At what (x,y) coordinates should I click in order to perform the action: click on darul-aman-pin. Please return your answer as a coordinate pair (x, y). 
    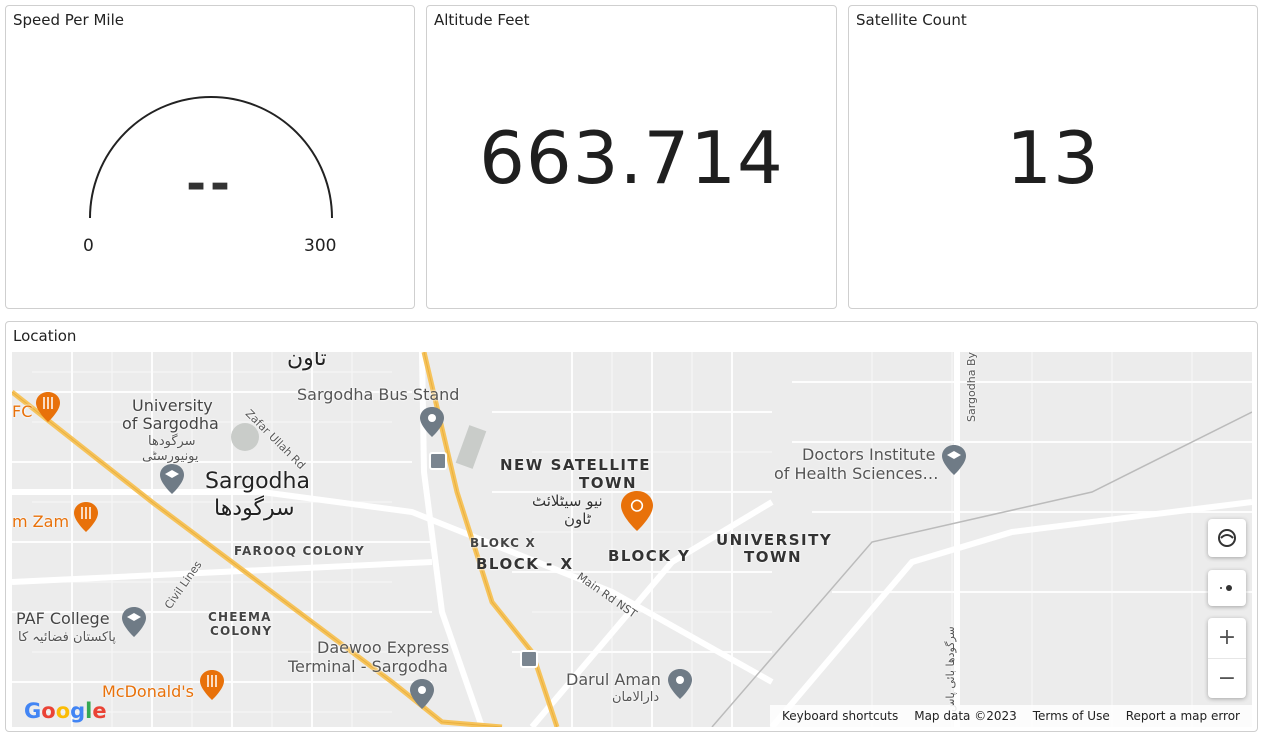
    Looking at the image, I should click on (680, 684).